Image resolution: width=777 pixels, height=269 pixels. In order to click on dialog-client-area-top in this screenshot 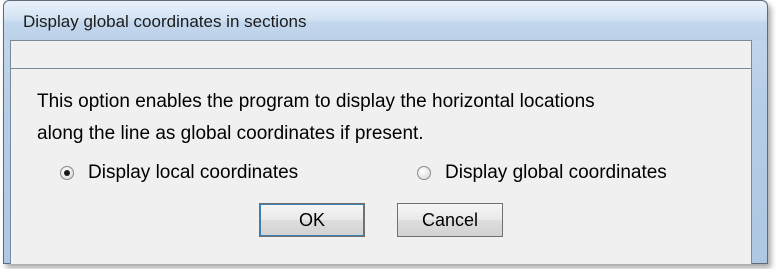, I will do `click(381, 54)`.